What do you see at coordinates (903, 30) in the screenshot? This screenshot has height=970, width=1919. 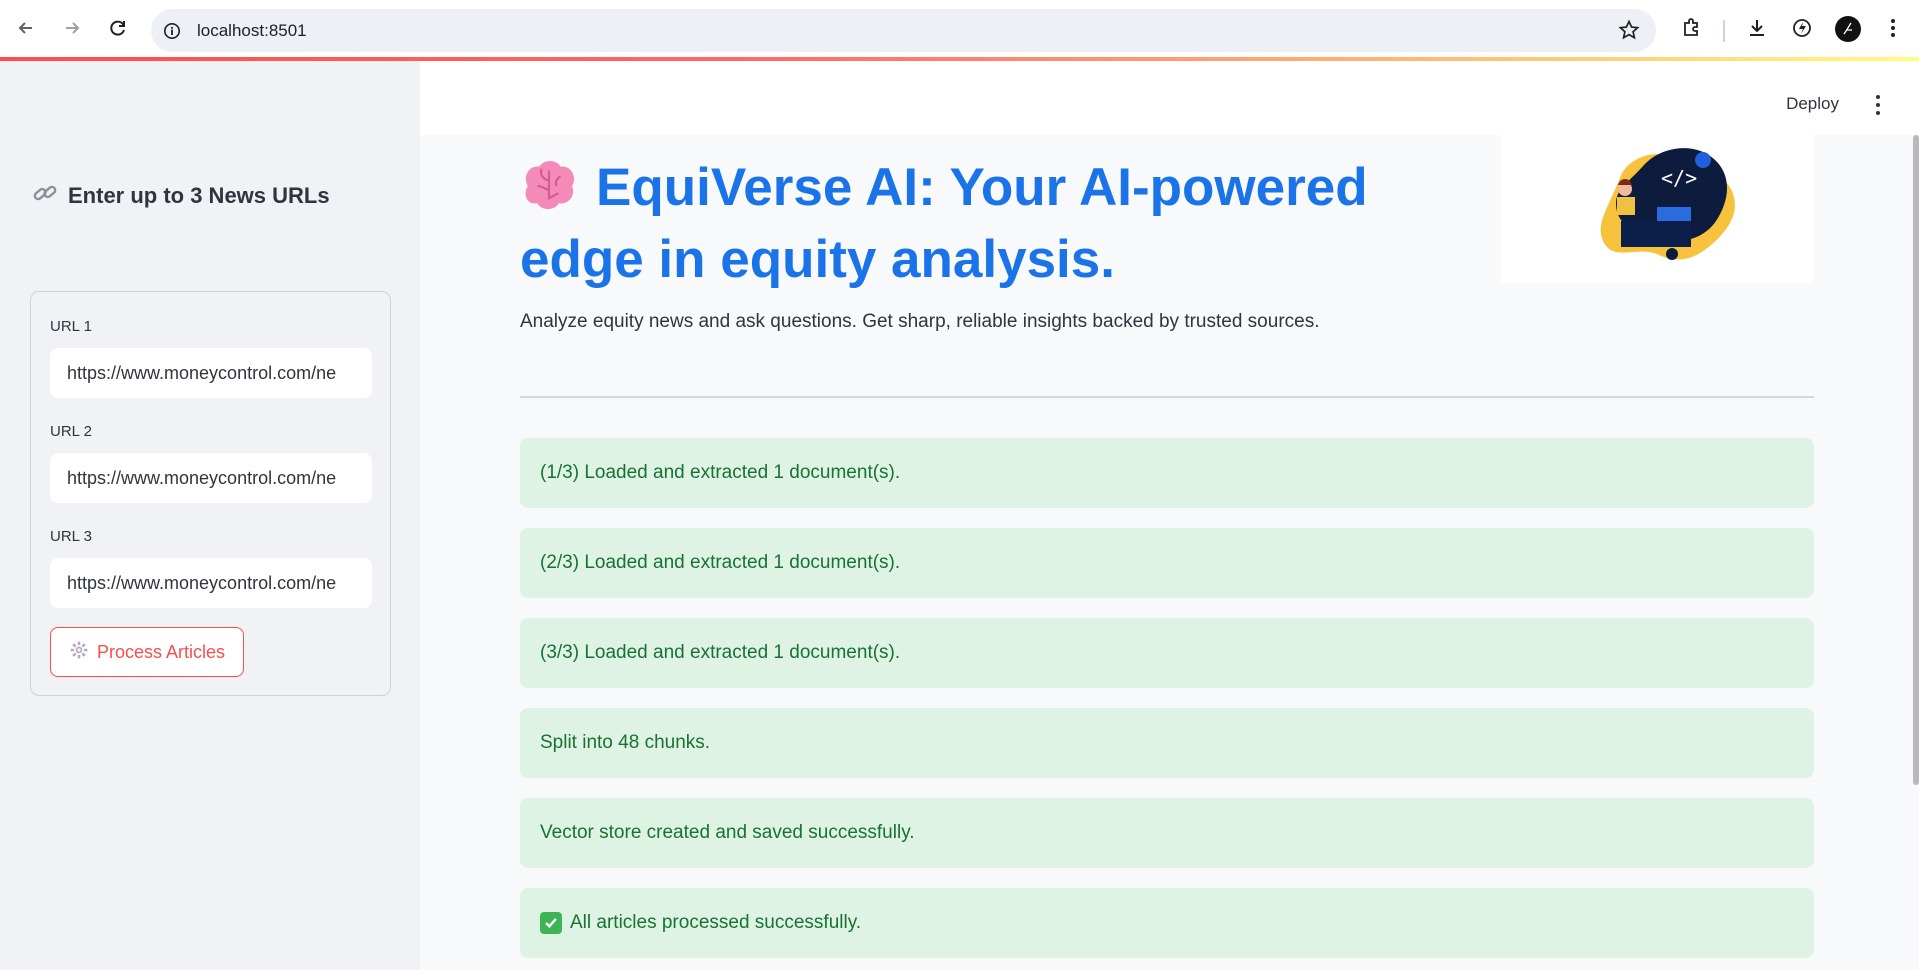 I see `address-bar: localhost:8501` at bounding box center [903, 30].